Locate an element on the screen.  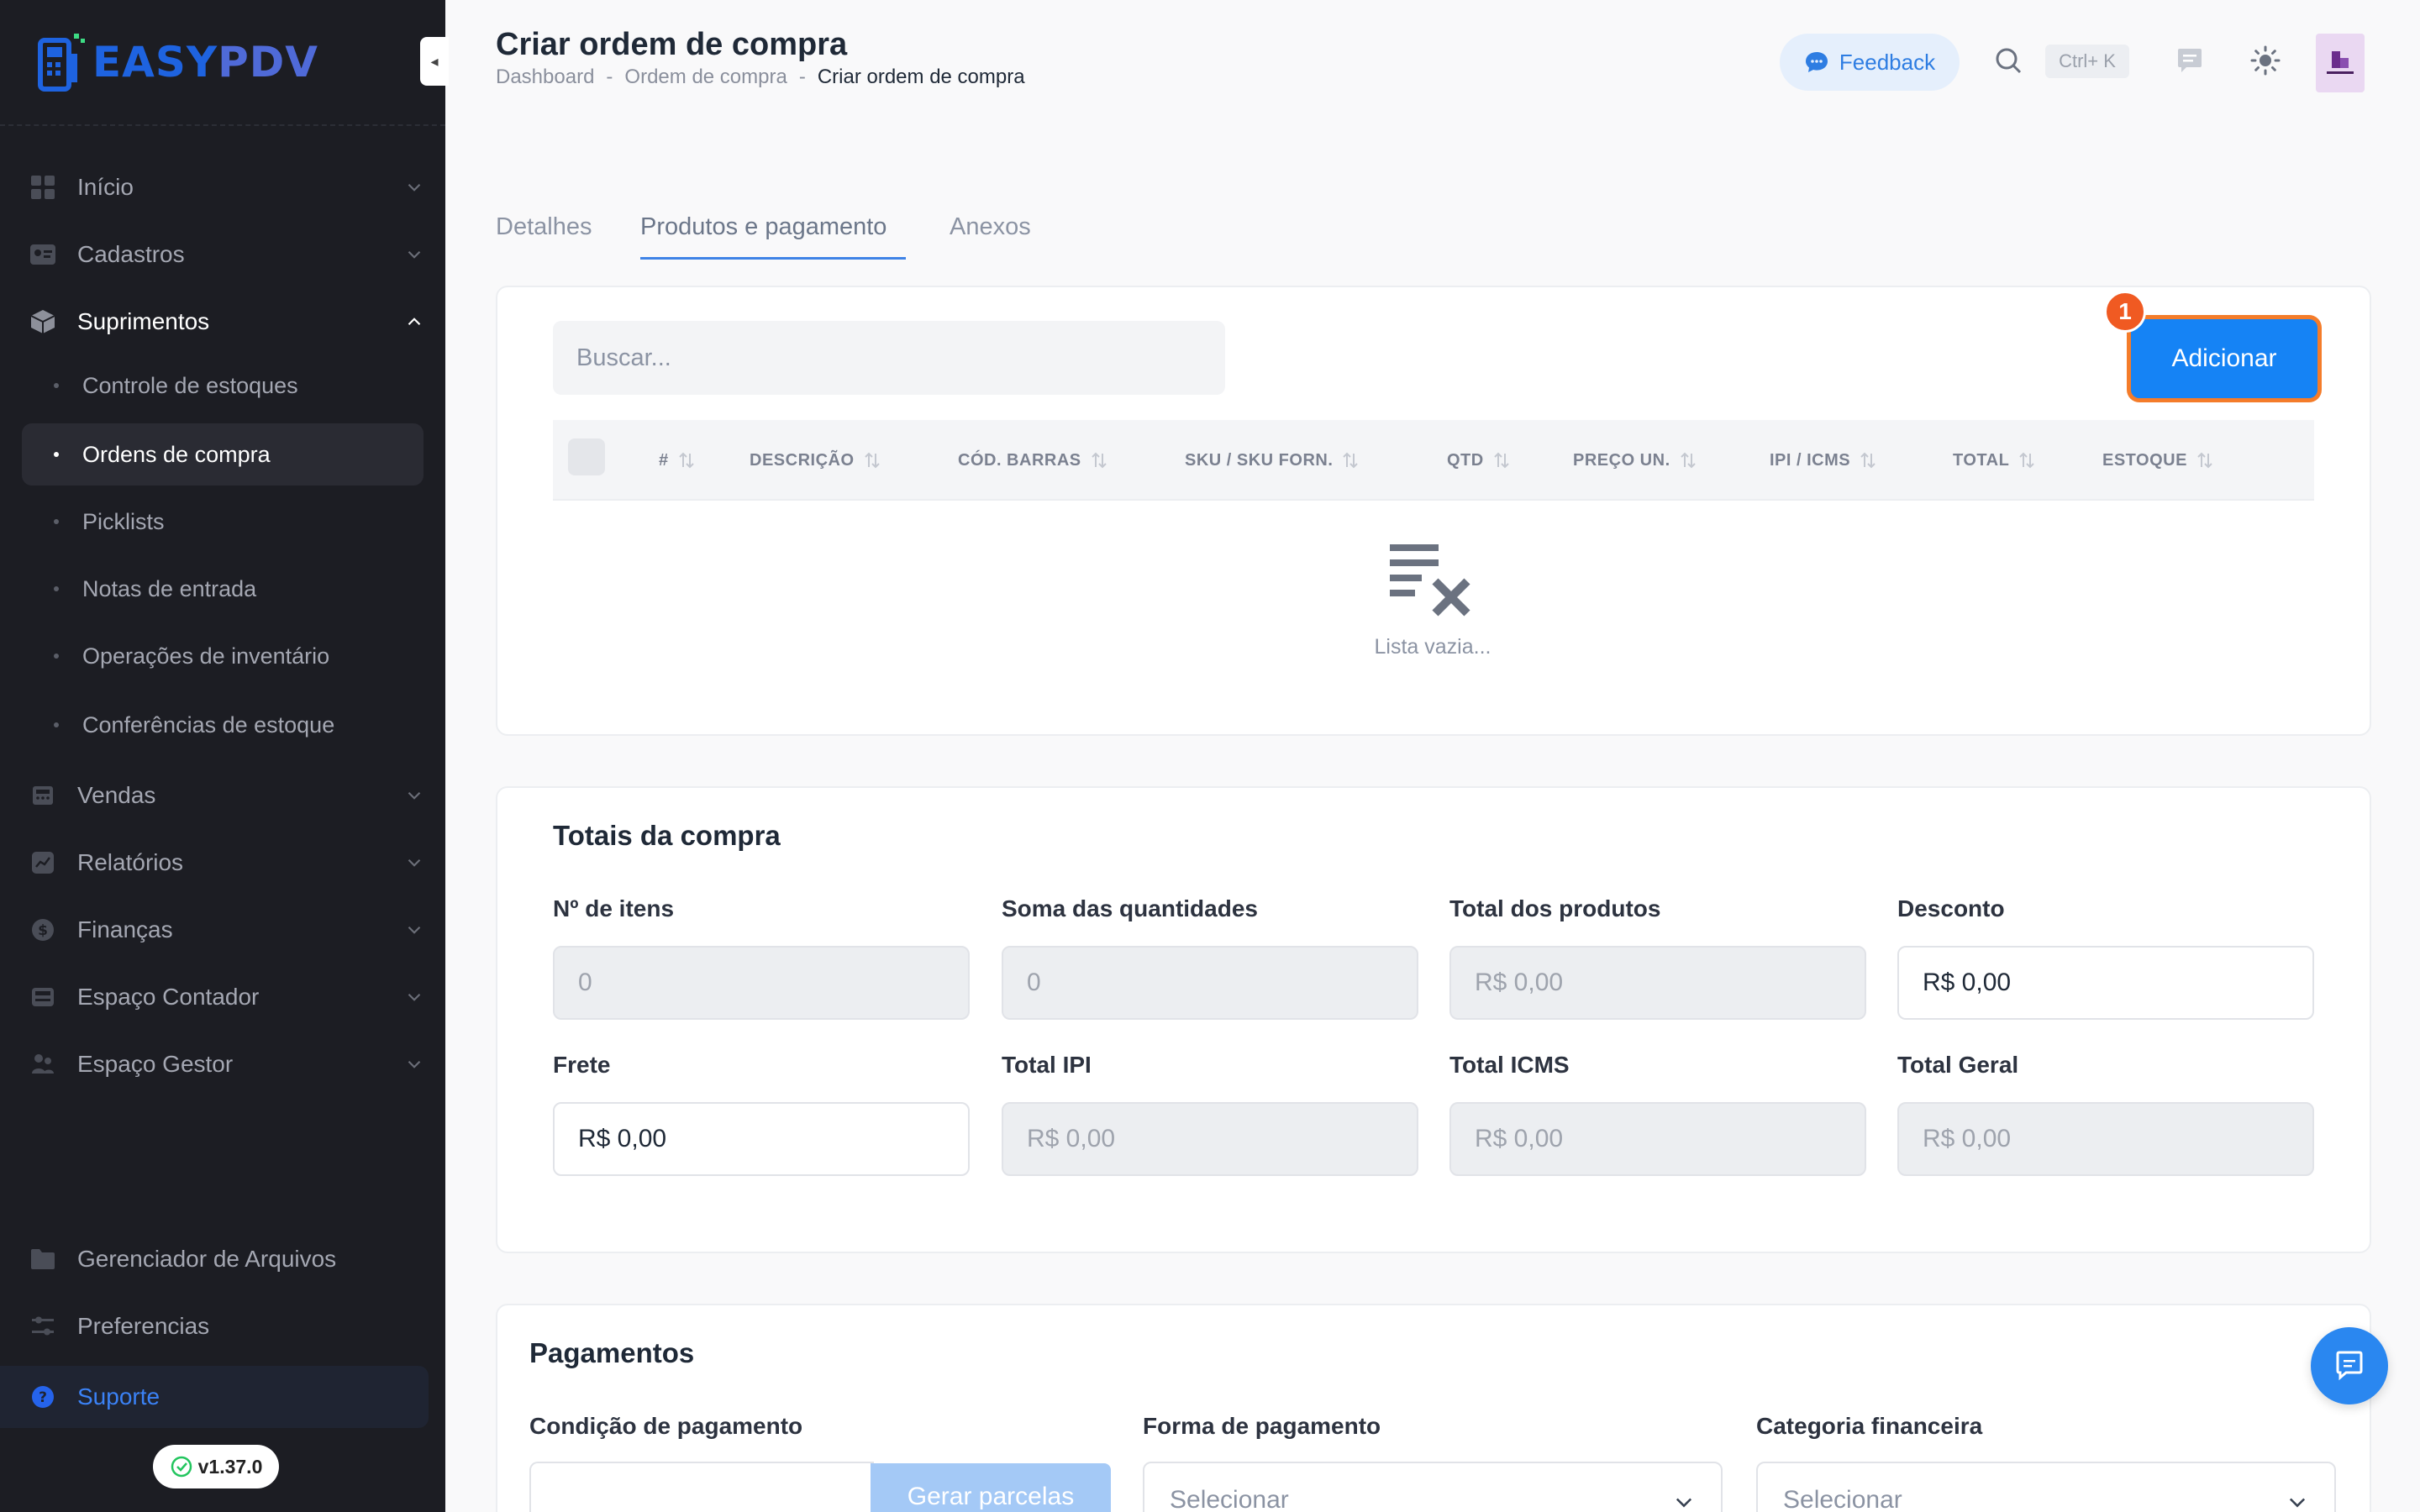
grand-total-field: R$ 0,00 is located at coordinates (2105, 1139).